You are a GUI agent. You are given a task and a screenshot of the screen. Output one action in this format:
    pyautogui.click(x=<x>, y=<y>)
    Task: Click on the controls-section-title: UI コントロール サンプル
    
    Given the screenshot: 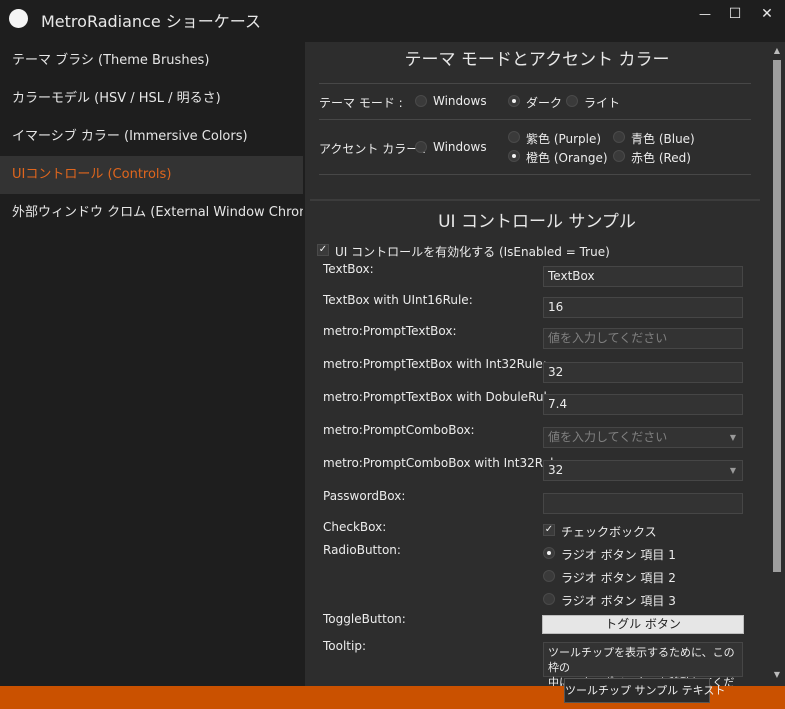 What is the action you would take?
    pyautogui.click(x=537, y=222)
    